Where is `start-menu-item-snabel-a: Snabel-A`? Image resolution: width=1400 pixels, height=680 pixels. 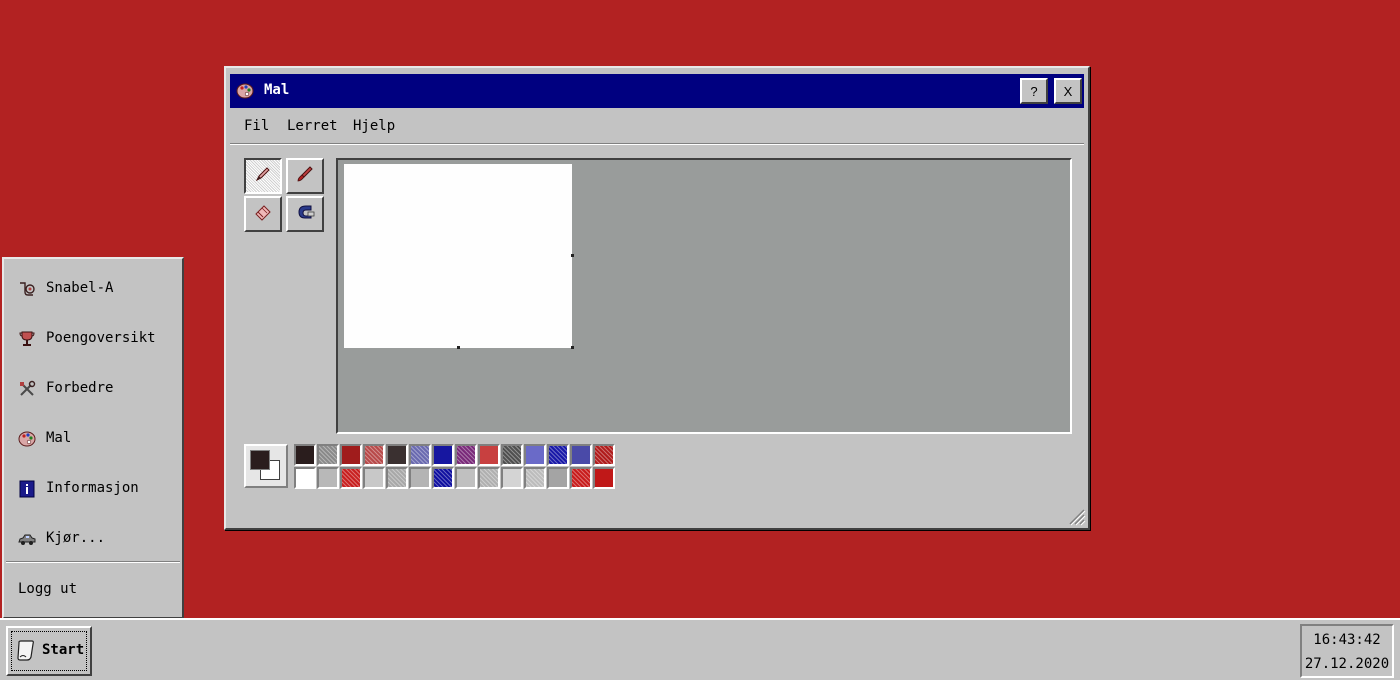
start-menu-item-snabel-a: Snabel-A is located at coordinates (92, 289).